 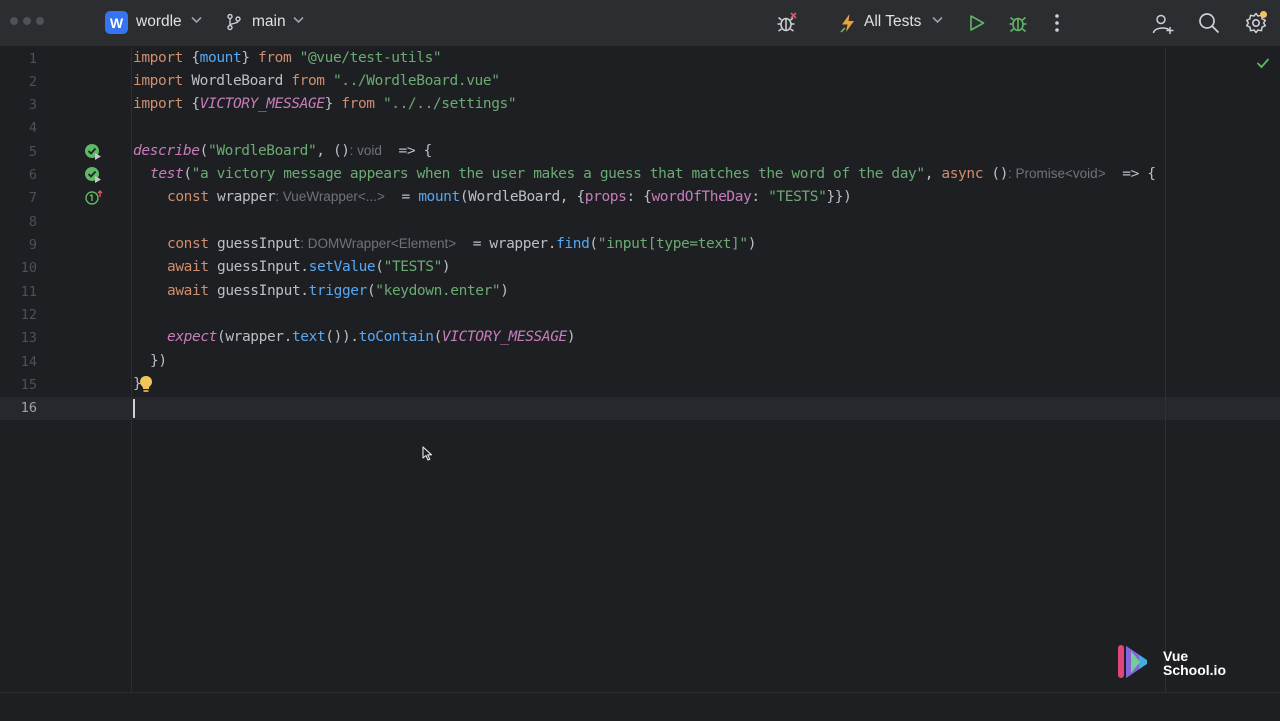 I want to click on debug-disabled-icon, so click(x=787, y=23).